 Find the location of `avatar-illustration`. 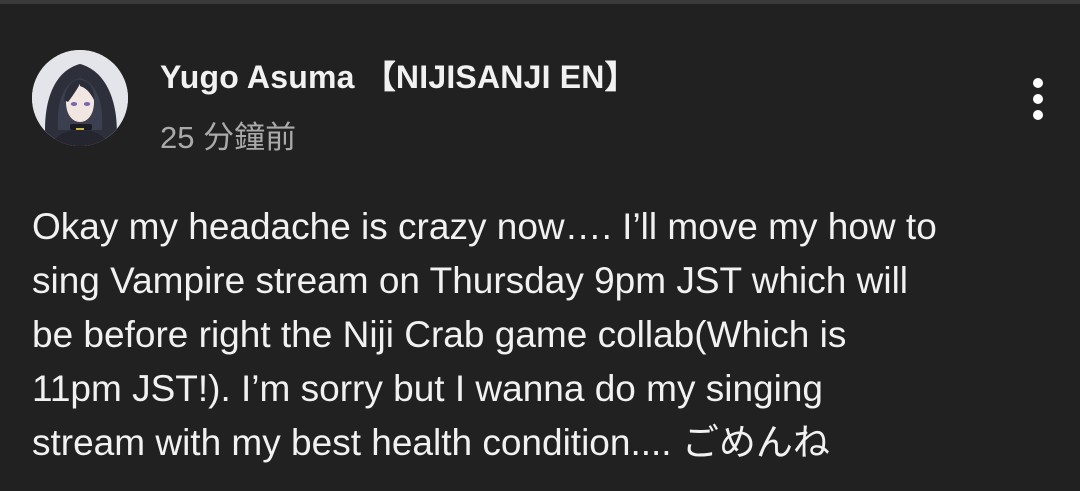

avatar-illustration is located at coordinates (80, 98).